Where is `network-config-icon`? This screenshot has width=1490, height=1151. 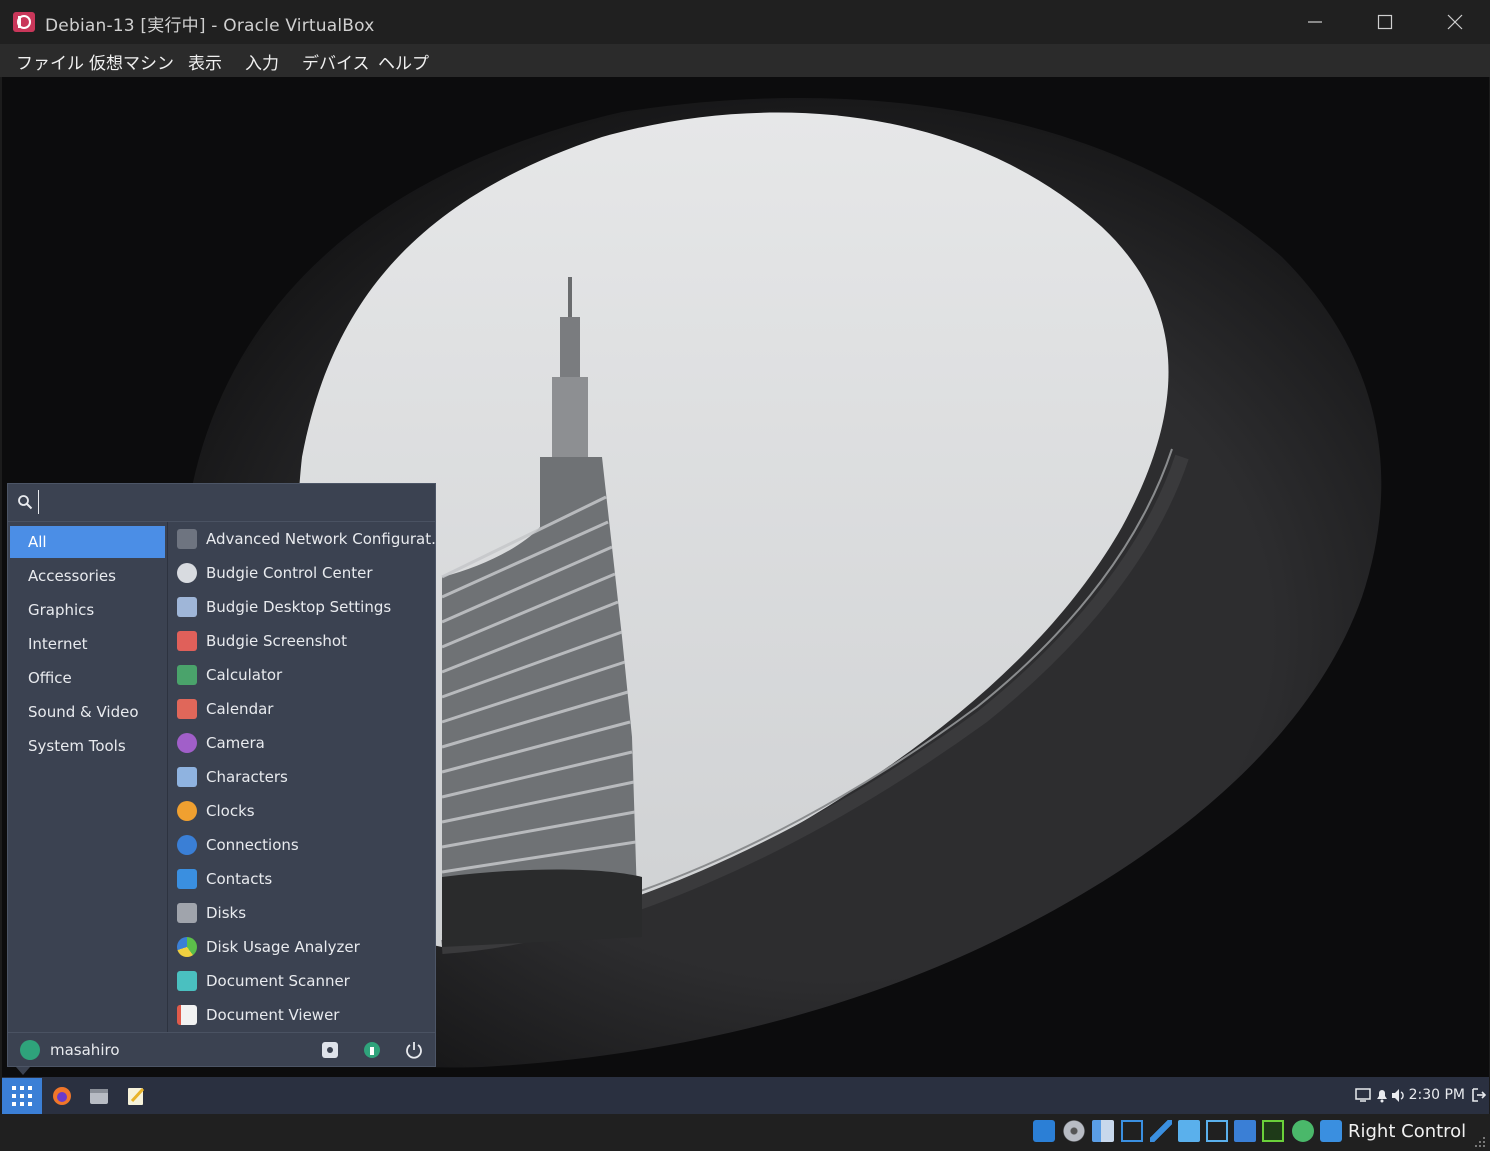
network-config-icon is located at coordinates (187, 539).